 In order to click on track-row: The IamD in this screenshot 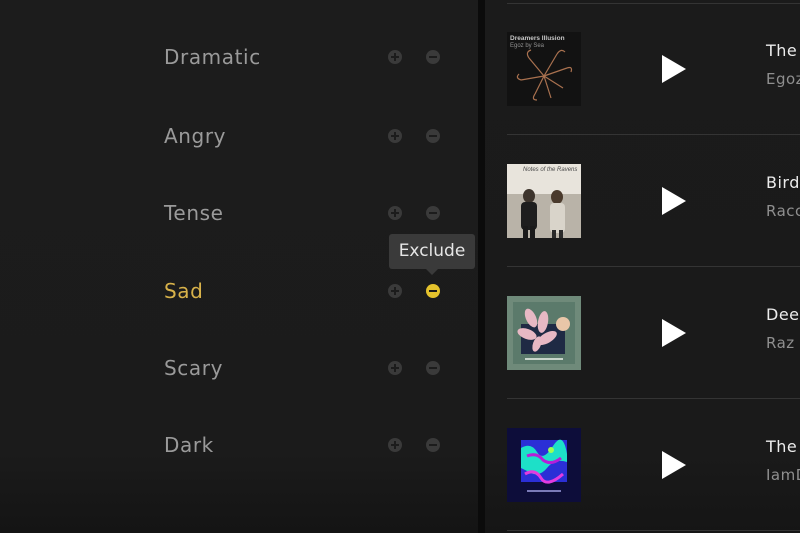, I will do `click(642, 478)`.